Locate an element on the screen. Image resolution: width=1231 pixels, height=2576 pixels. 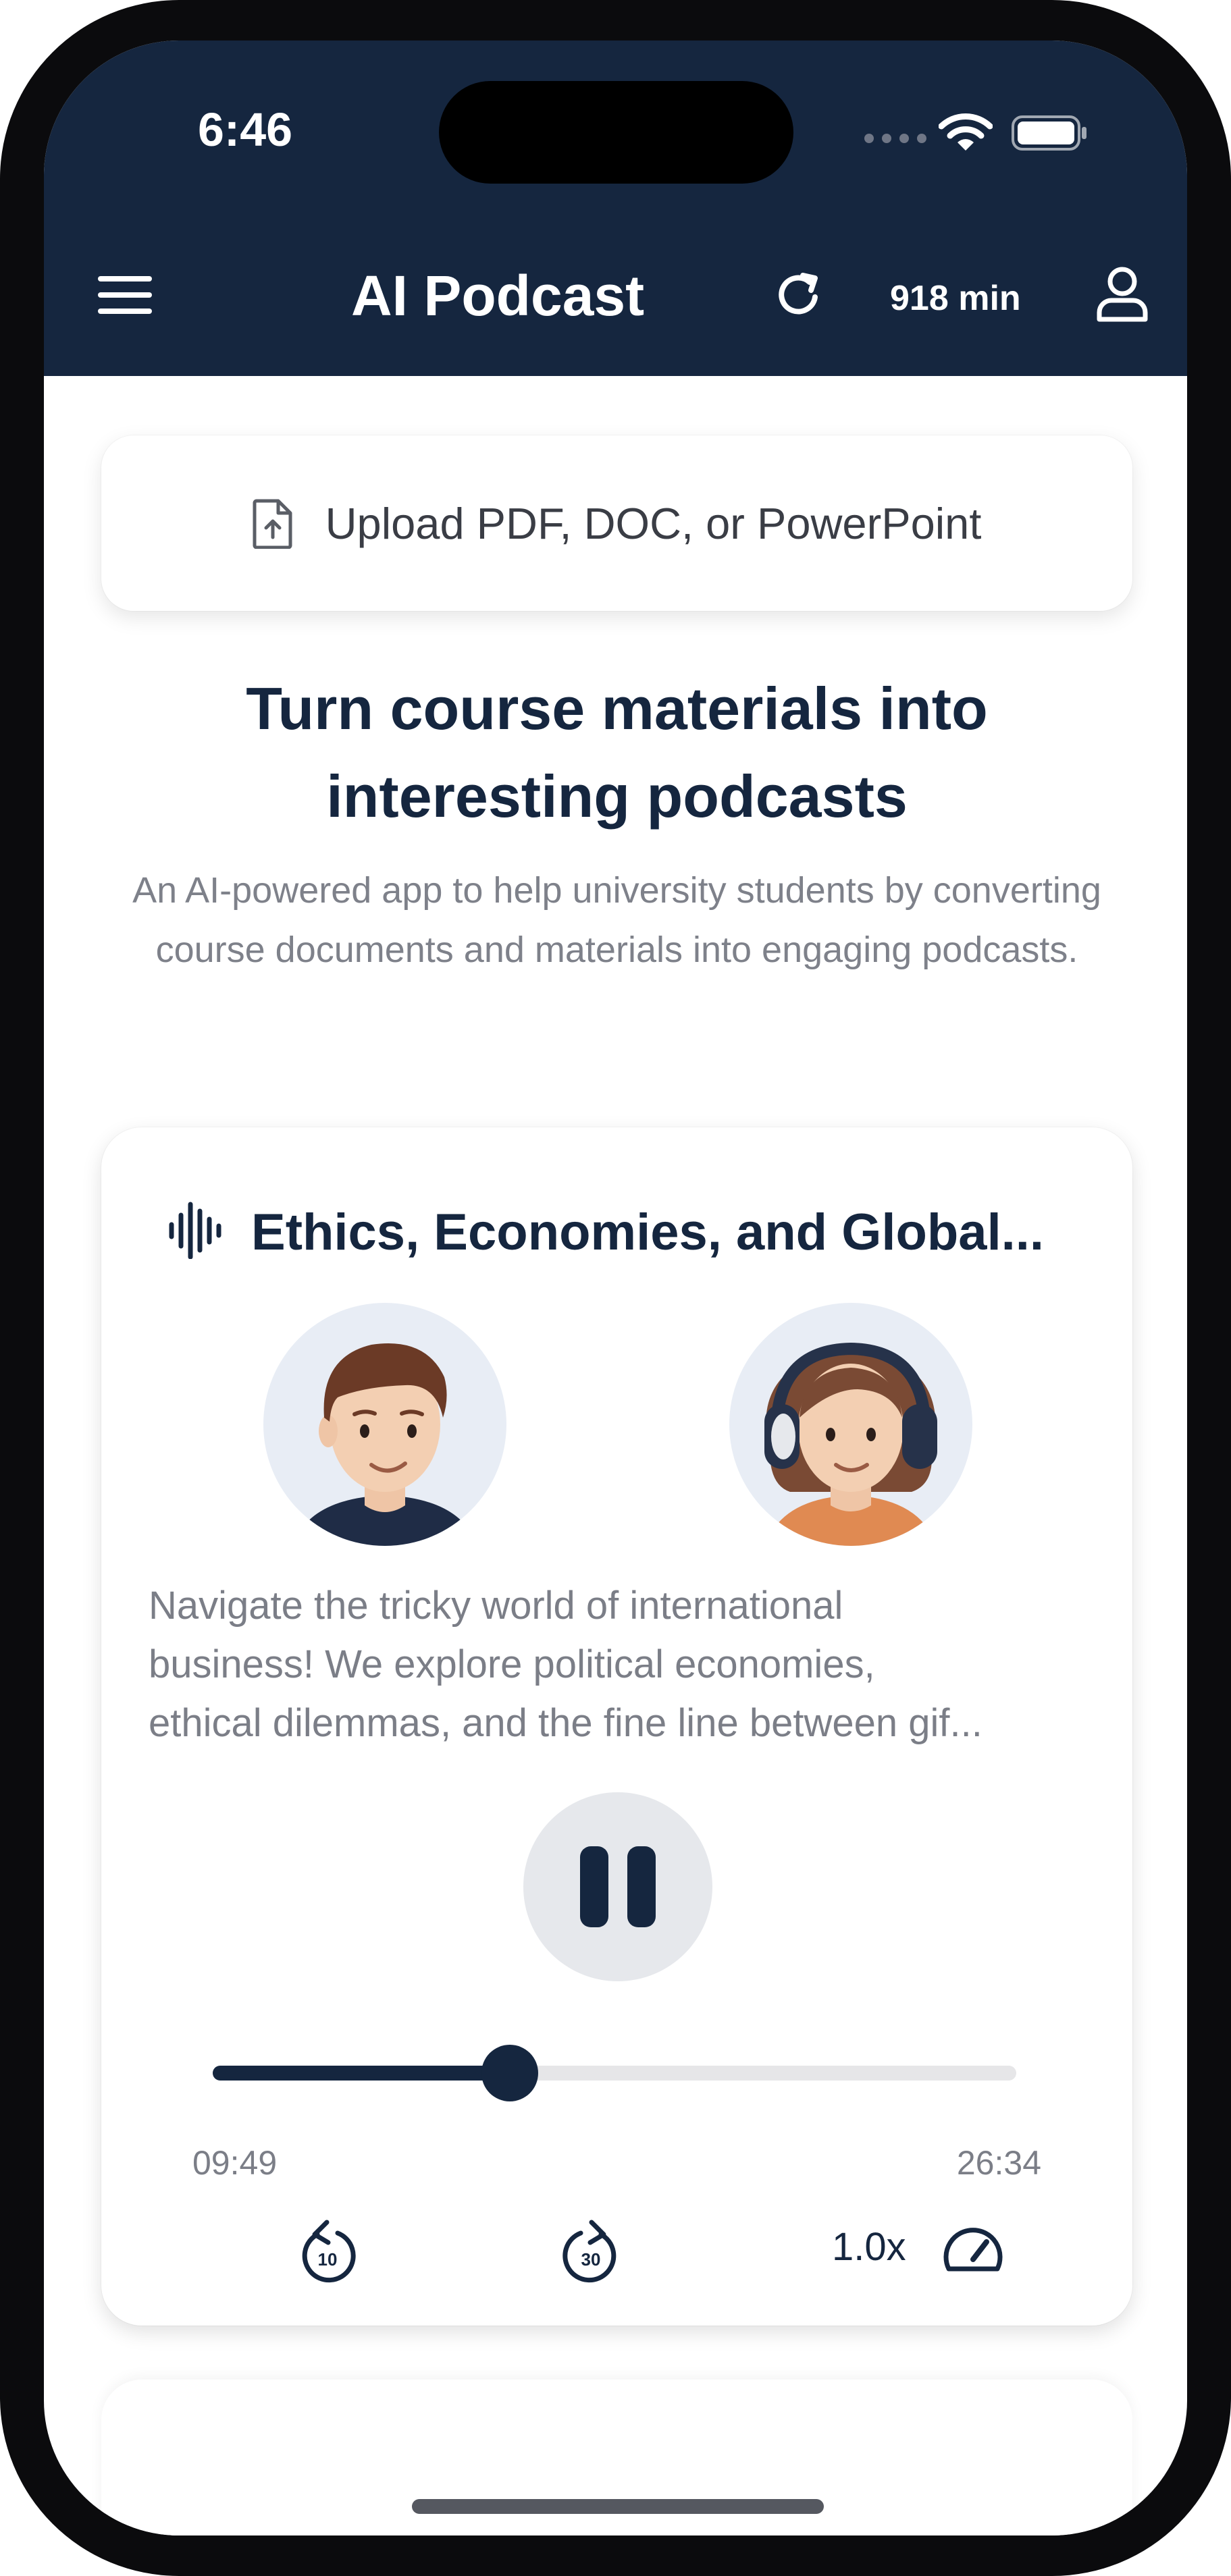
wifi-icon is located at coordinates (966, 132).